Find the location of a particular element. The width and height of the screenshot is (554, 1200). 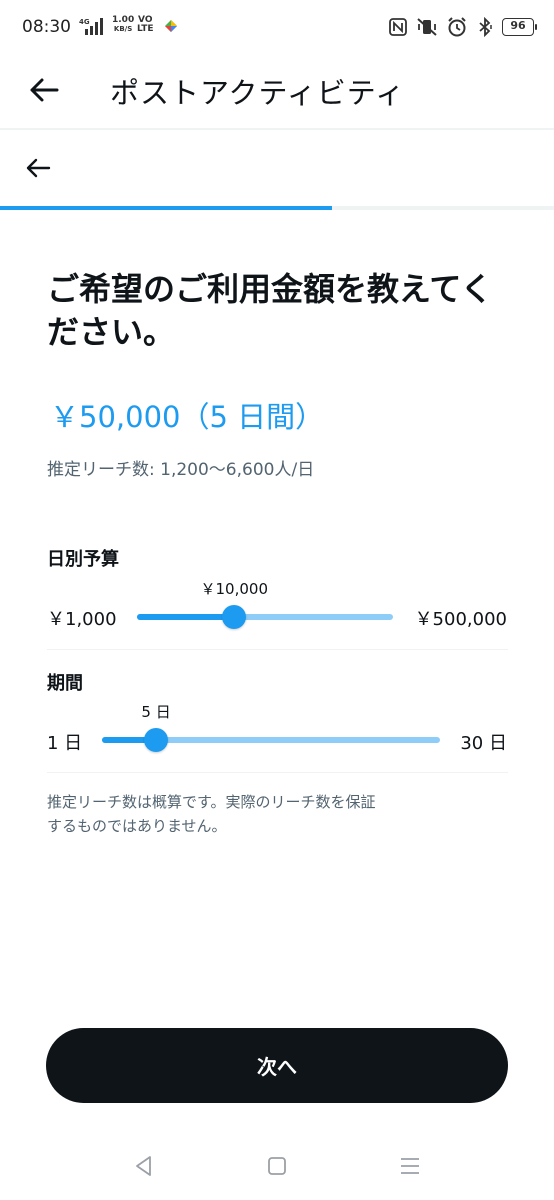

bluetooth-icon is located at coordinates (485, 27).